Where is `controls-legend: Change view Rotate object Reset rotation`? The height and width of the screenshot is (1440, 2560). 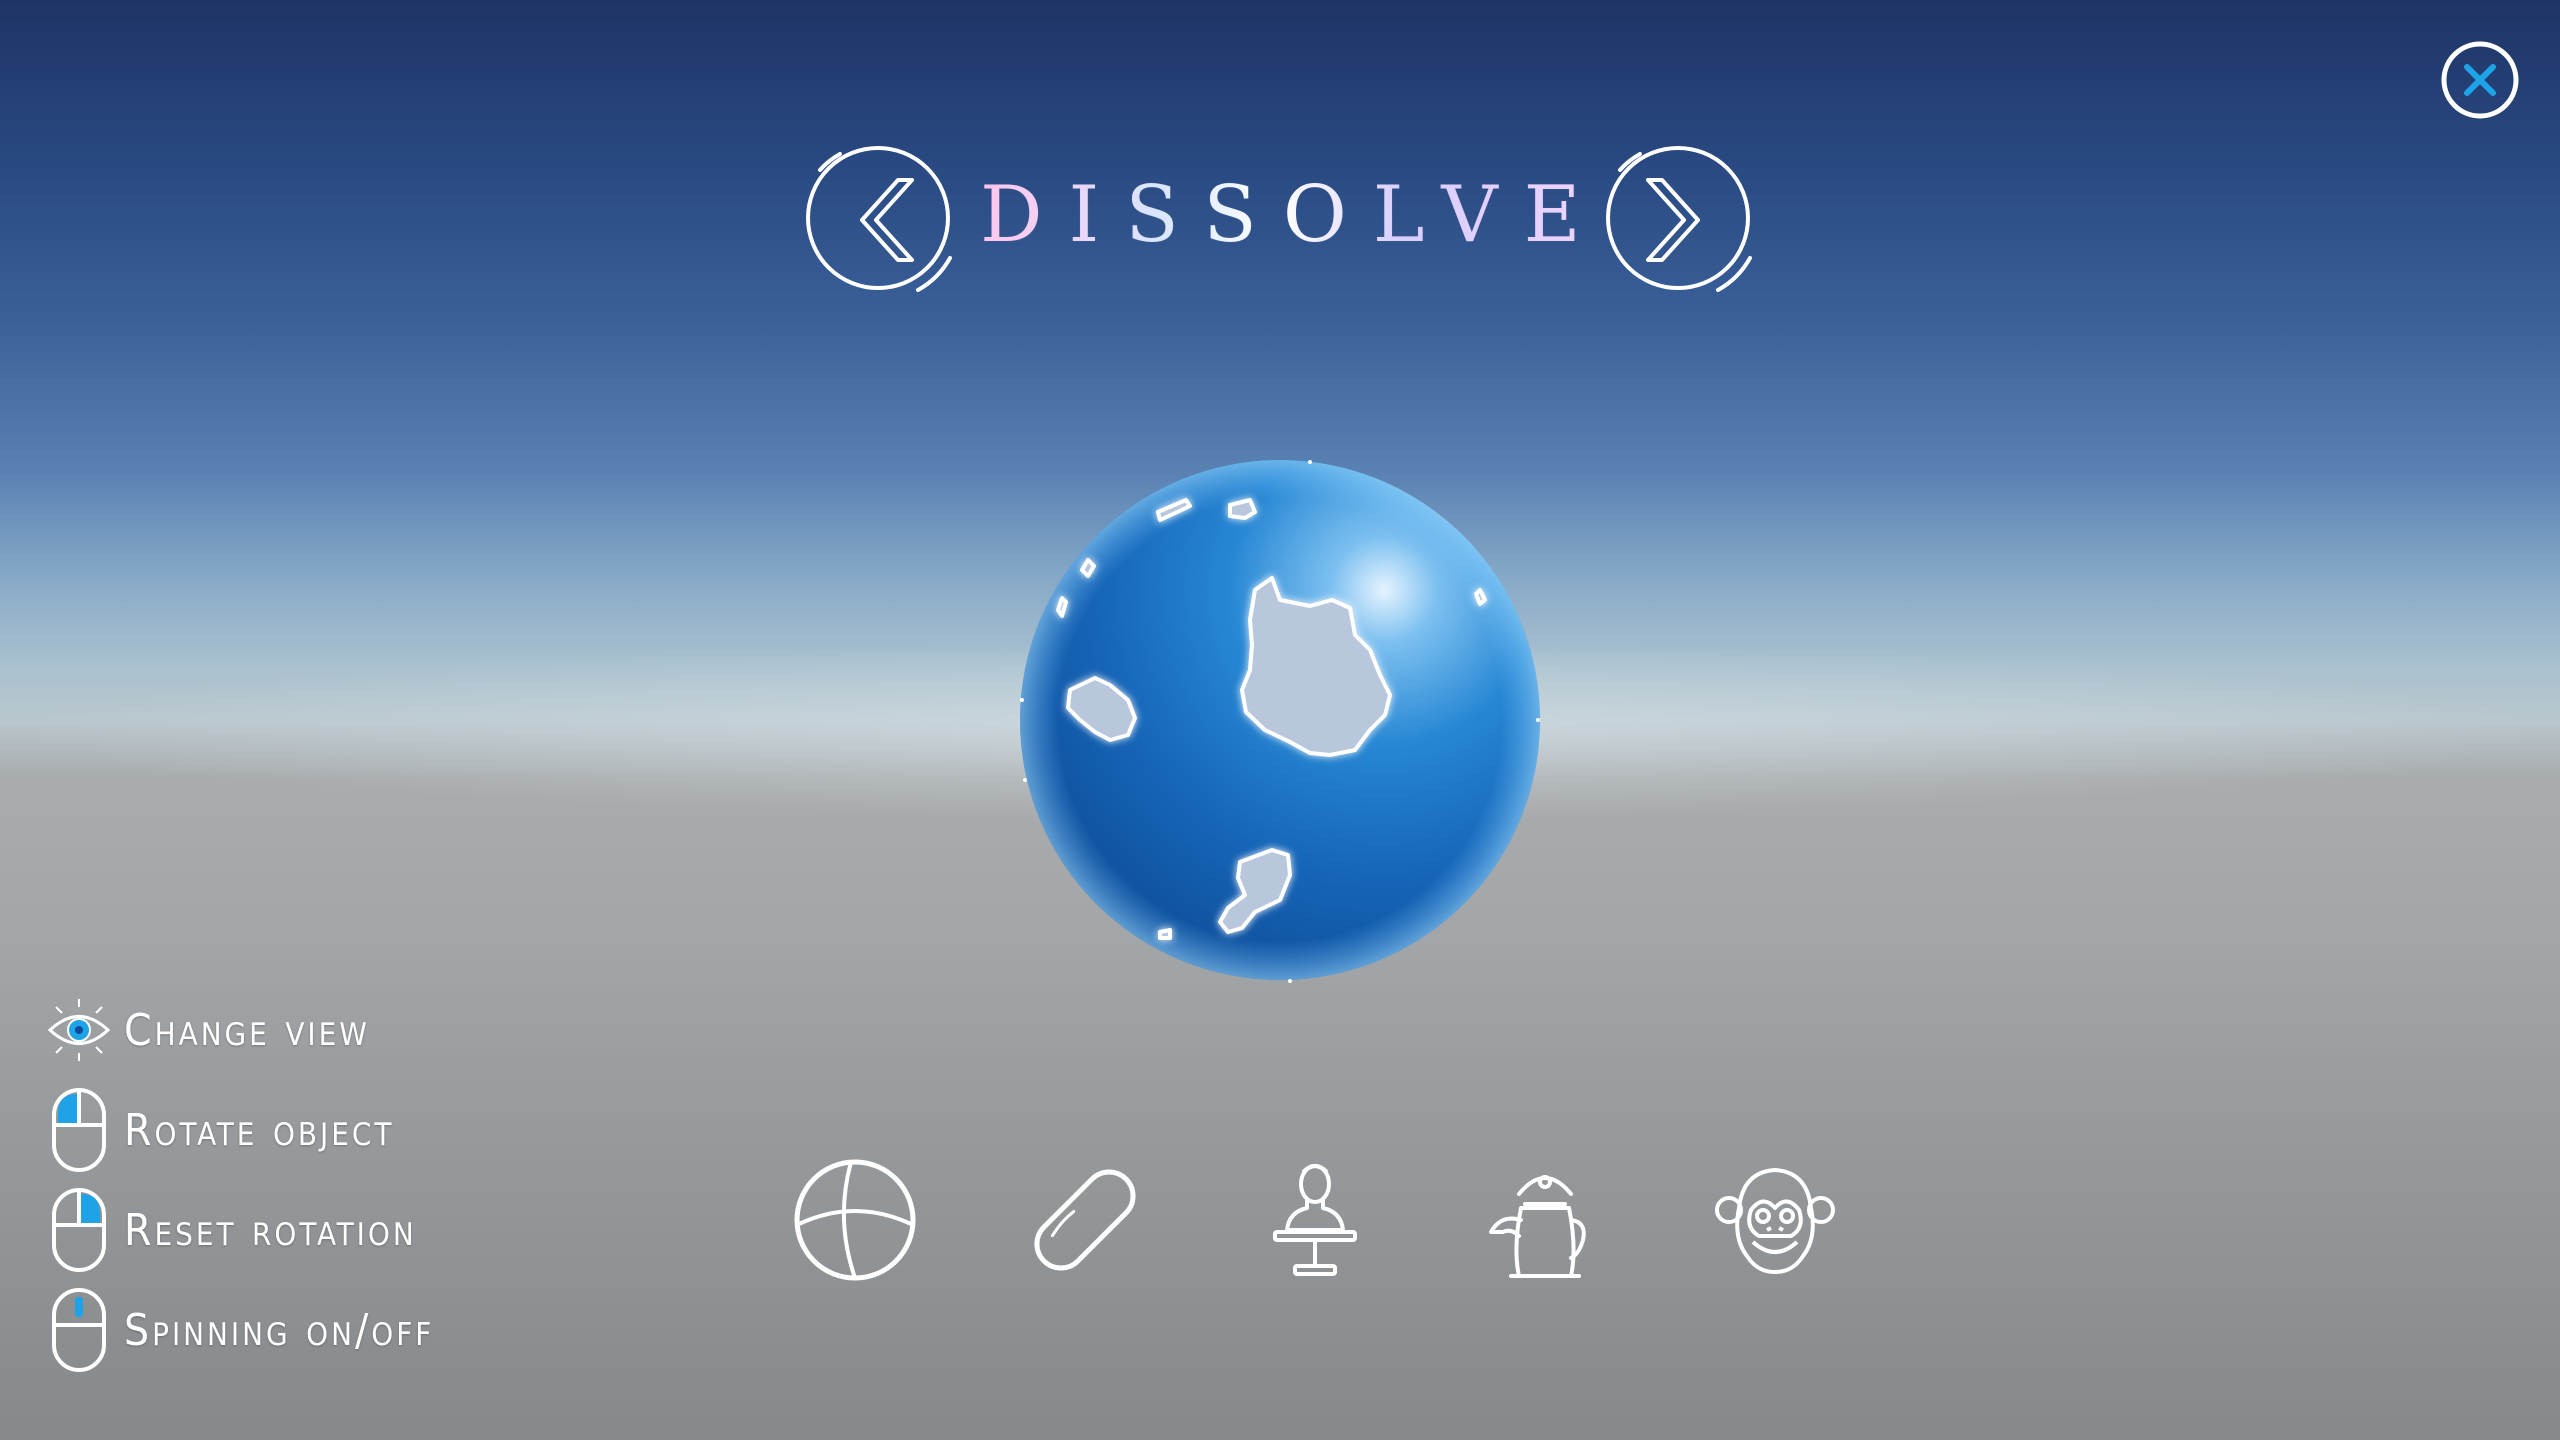
controls-legend: Change view Rotate object Reset rotation is located at coordinates (294, 1180).